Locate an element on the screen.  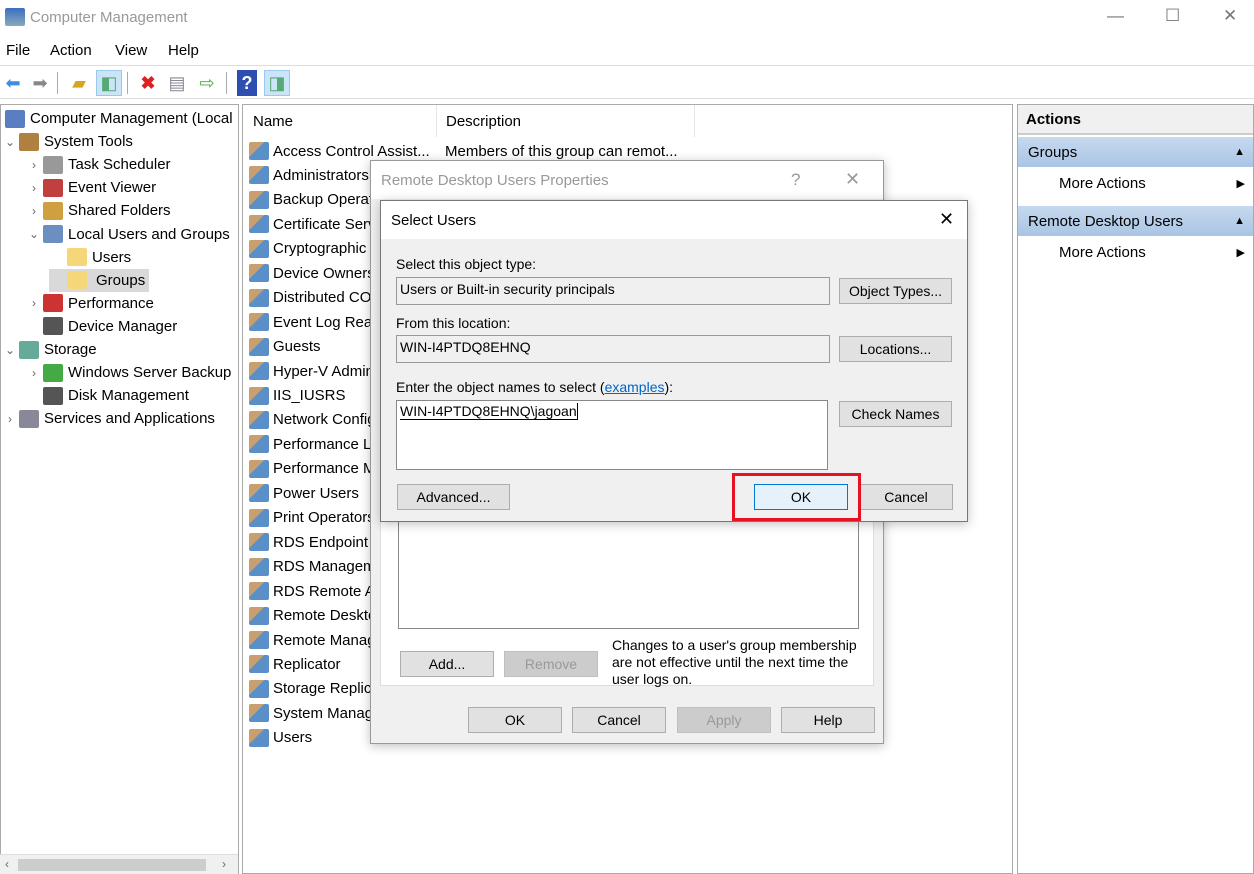
tree-item-label: Windows Server Backup is located at coordinates (150, 373).